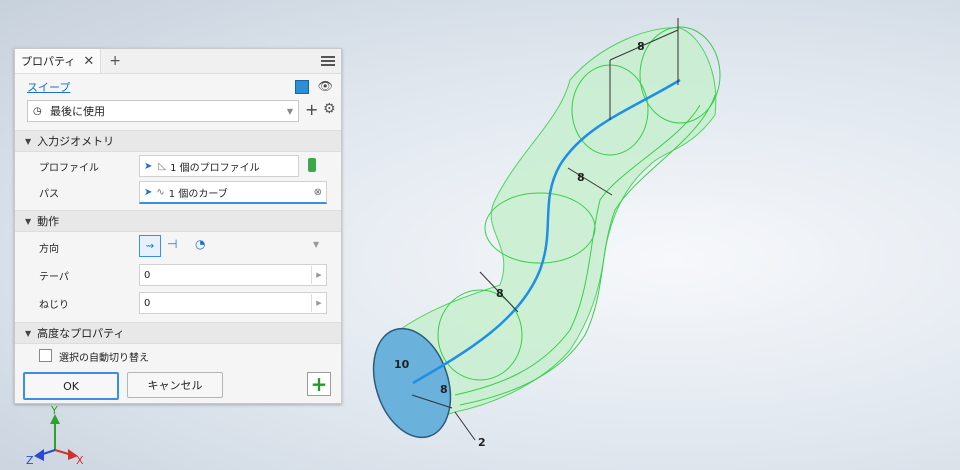 This screenshot has width=960, height=470. I want to click on dim-label-6: 2, so click(482, 442).